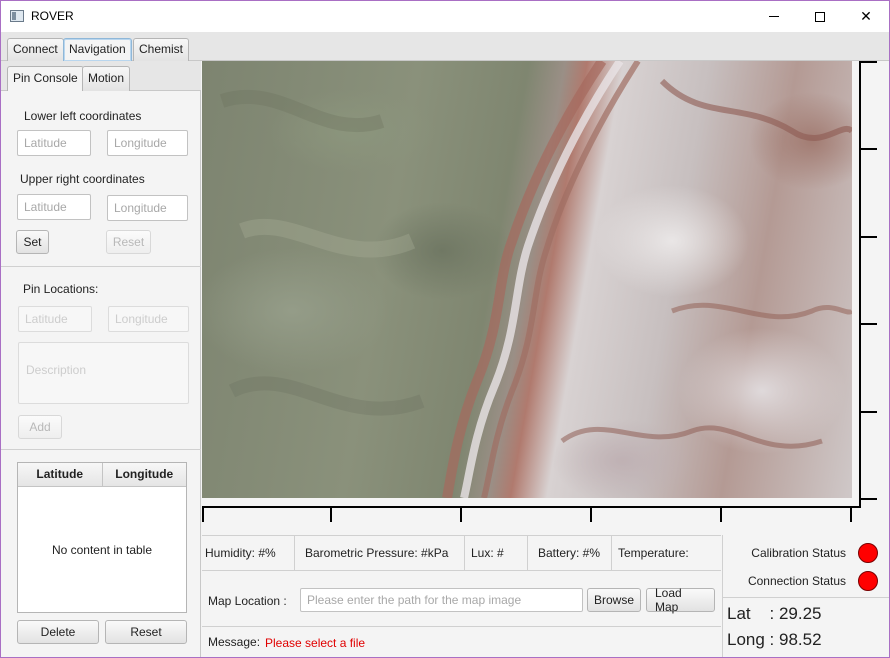  Describe the element at coordinates (445, 46) in the screenshot. I see `main-tab-bar: Connect Navigation Chemist` at that location.